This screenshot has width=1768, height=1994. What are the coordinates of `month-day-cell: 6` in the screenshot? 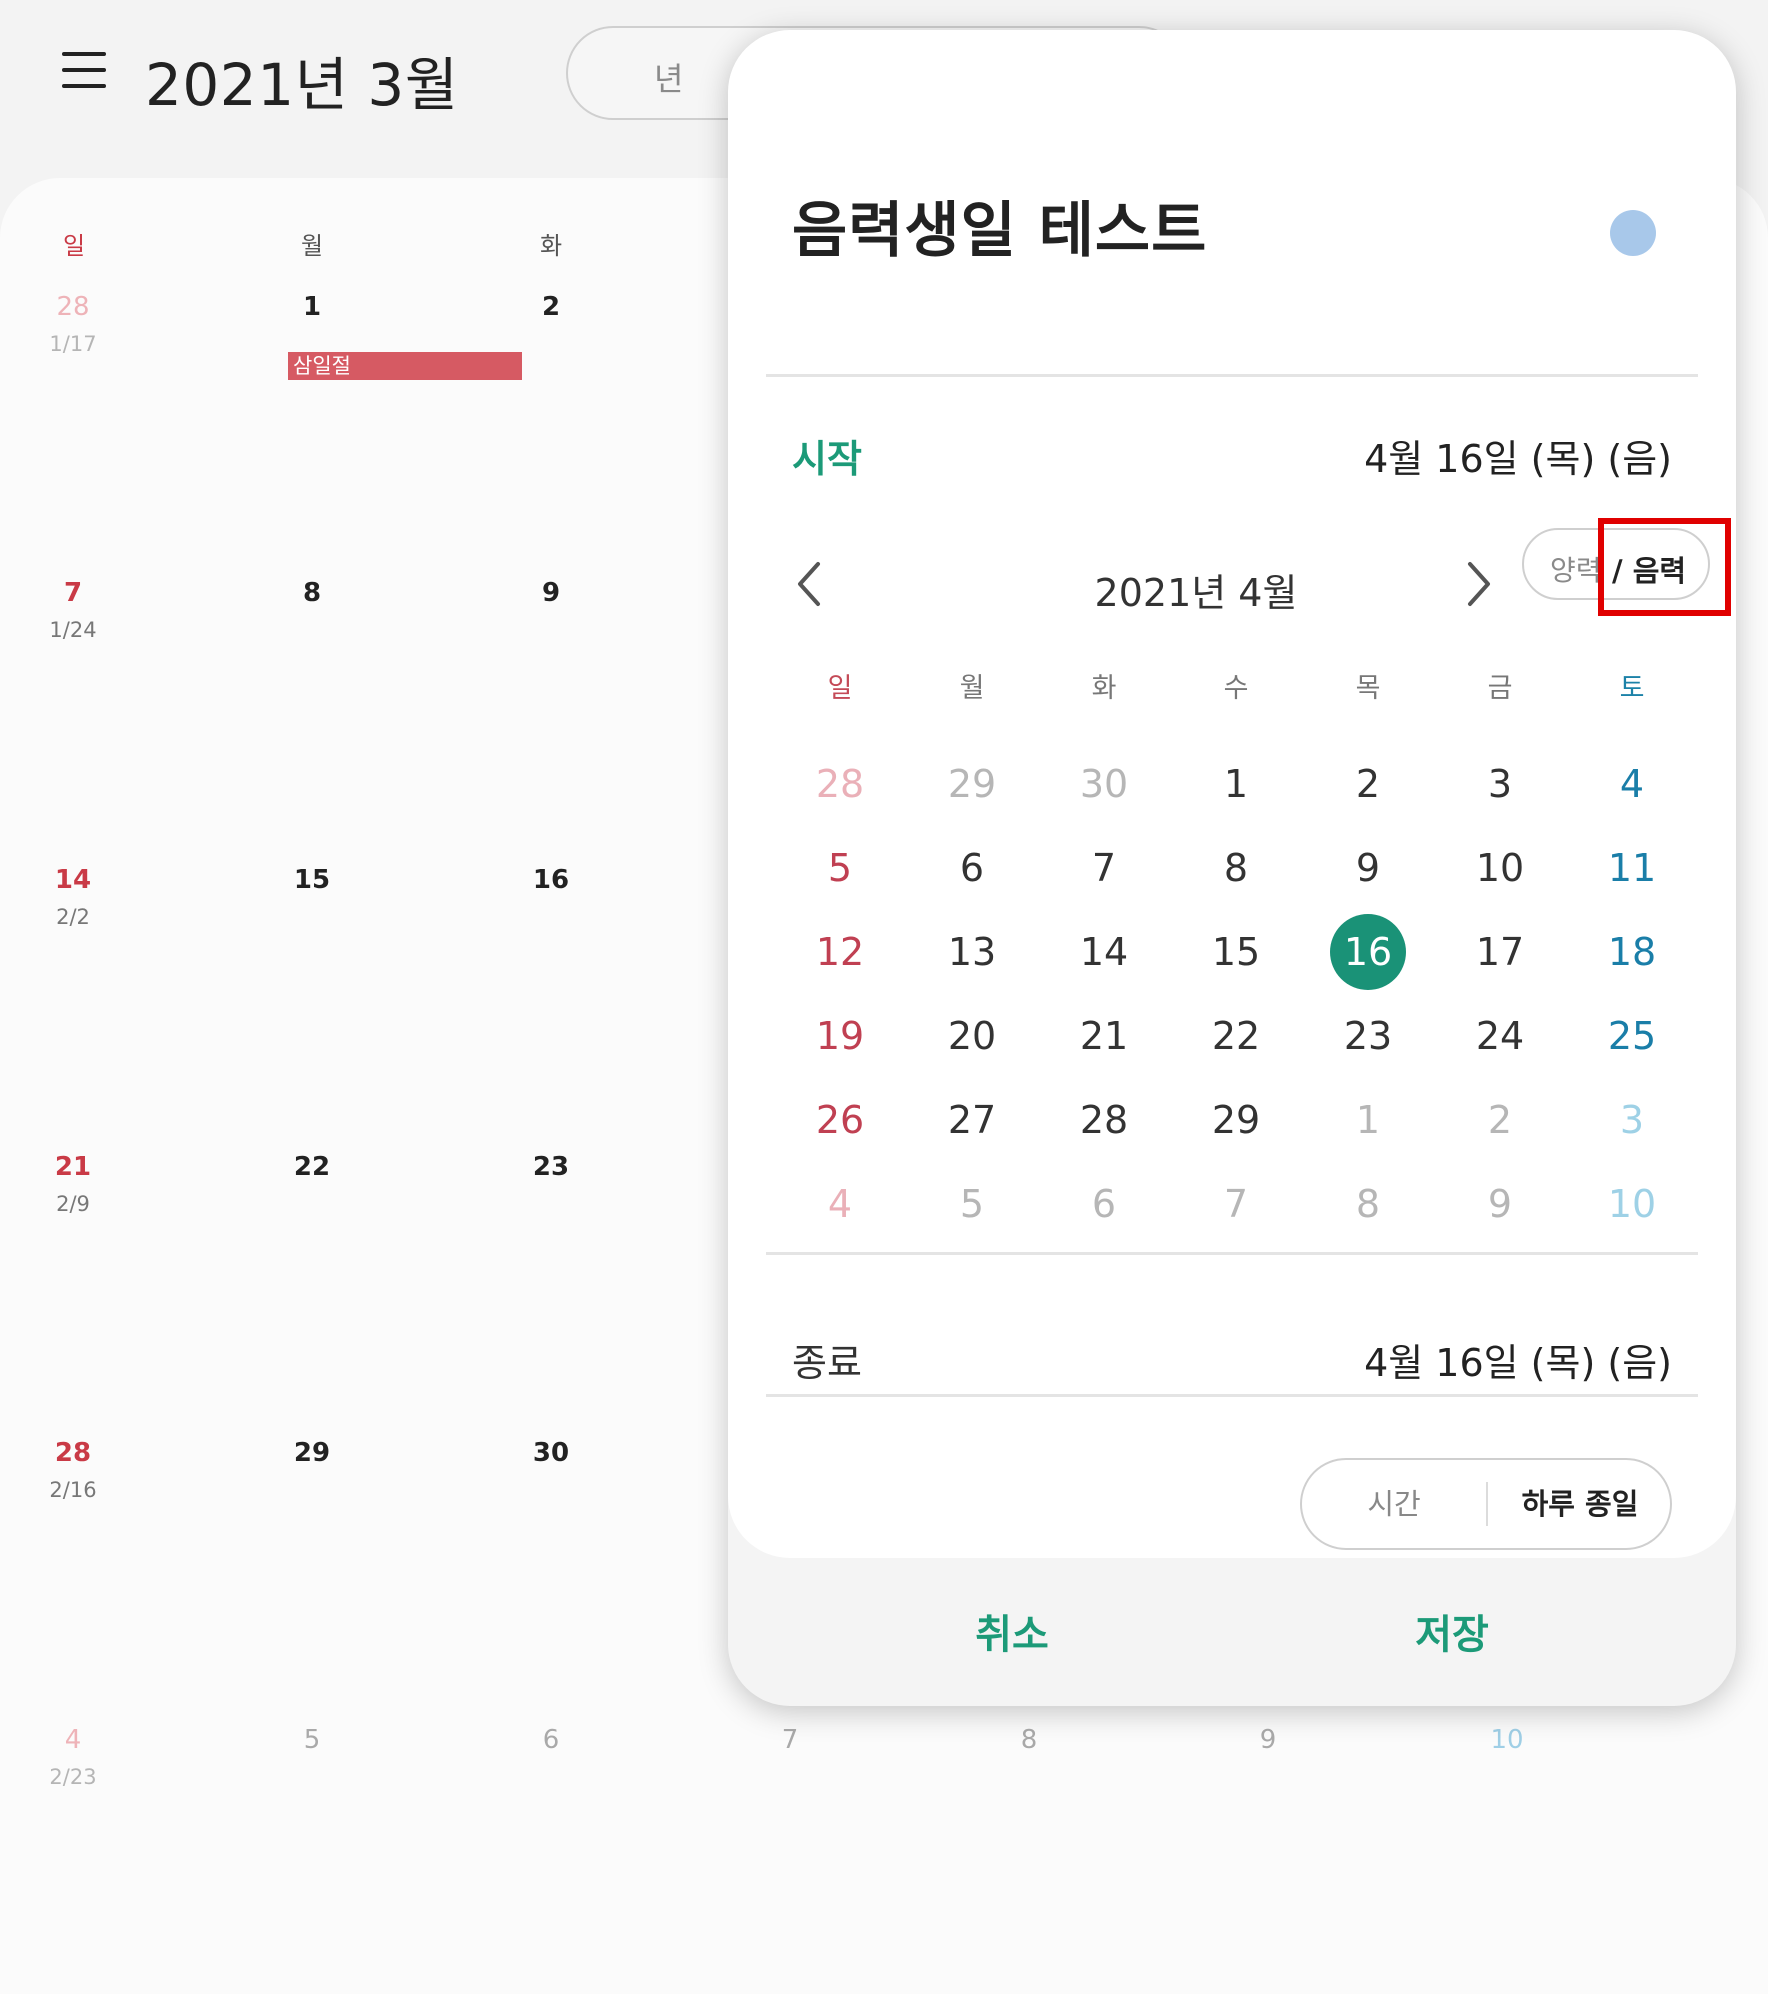 It's located at (551, 1740).